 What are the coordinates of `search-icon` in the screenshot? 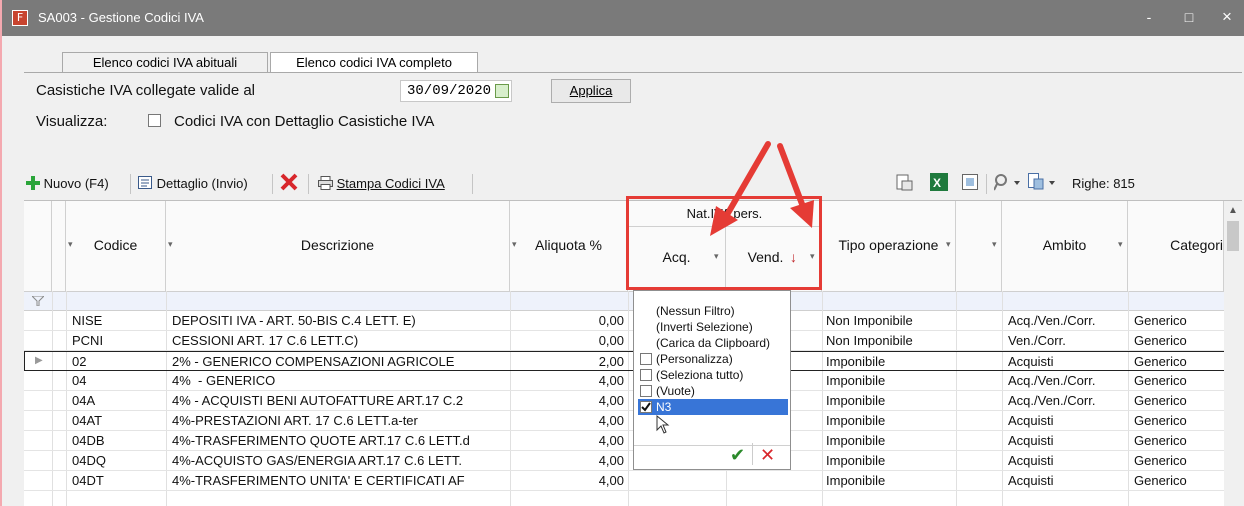 It's located at (1006, 182).